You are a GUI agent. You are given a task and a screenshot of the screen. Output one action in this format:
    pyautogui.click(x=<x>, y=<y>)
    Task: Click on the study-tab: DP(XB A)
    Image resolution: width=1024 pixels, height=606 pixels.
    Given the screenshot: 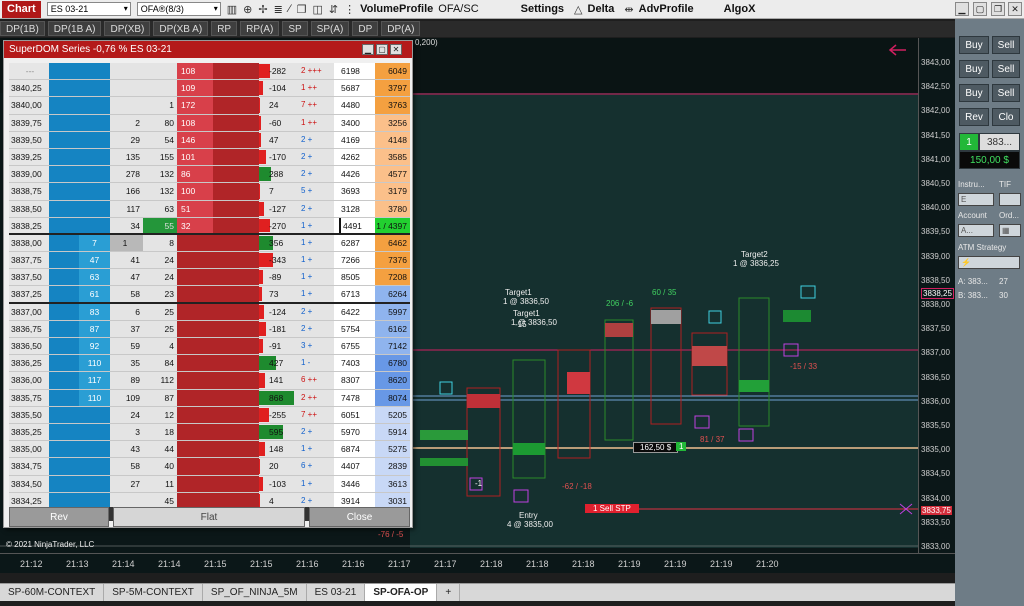 What is the action you would take?
    pyautogui.click(x=181, y=28)
    